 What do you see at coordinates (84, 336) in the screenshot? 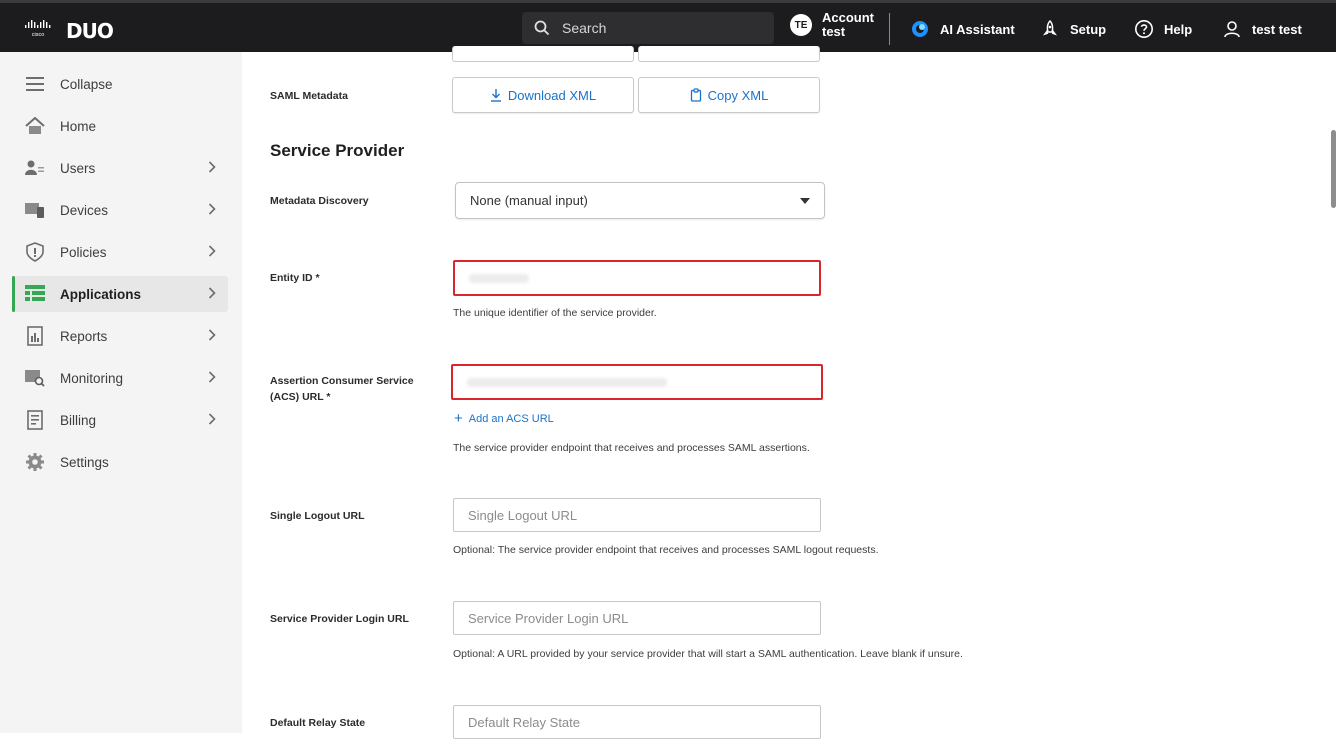
I see `sidebar-item-label: Reports` at bounding box center [84, 336].